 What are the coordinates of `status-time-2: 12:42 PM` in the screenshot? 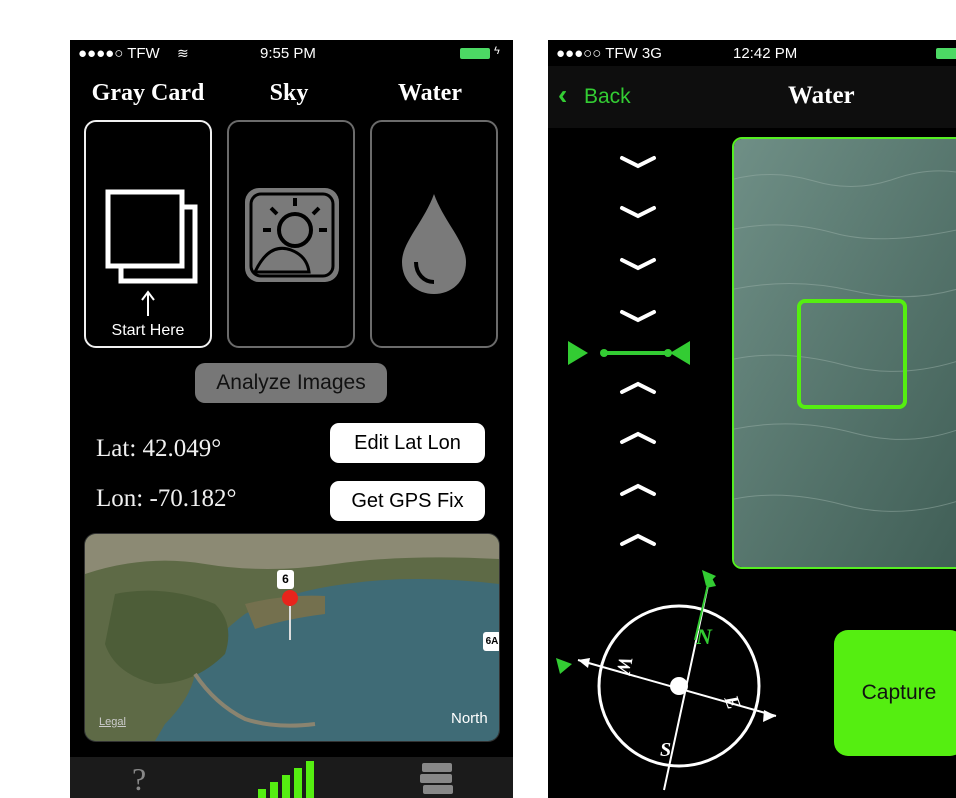 It's located at (765, 53).